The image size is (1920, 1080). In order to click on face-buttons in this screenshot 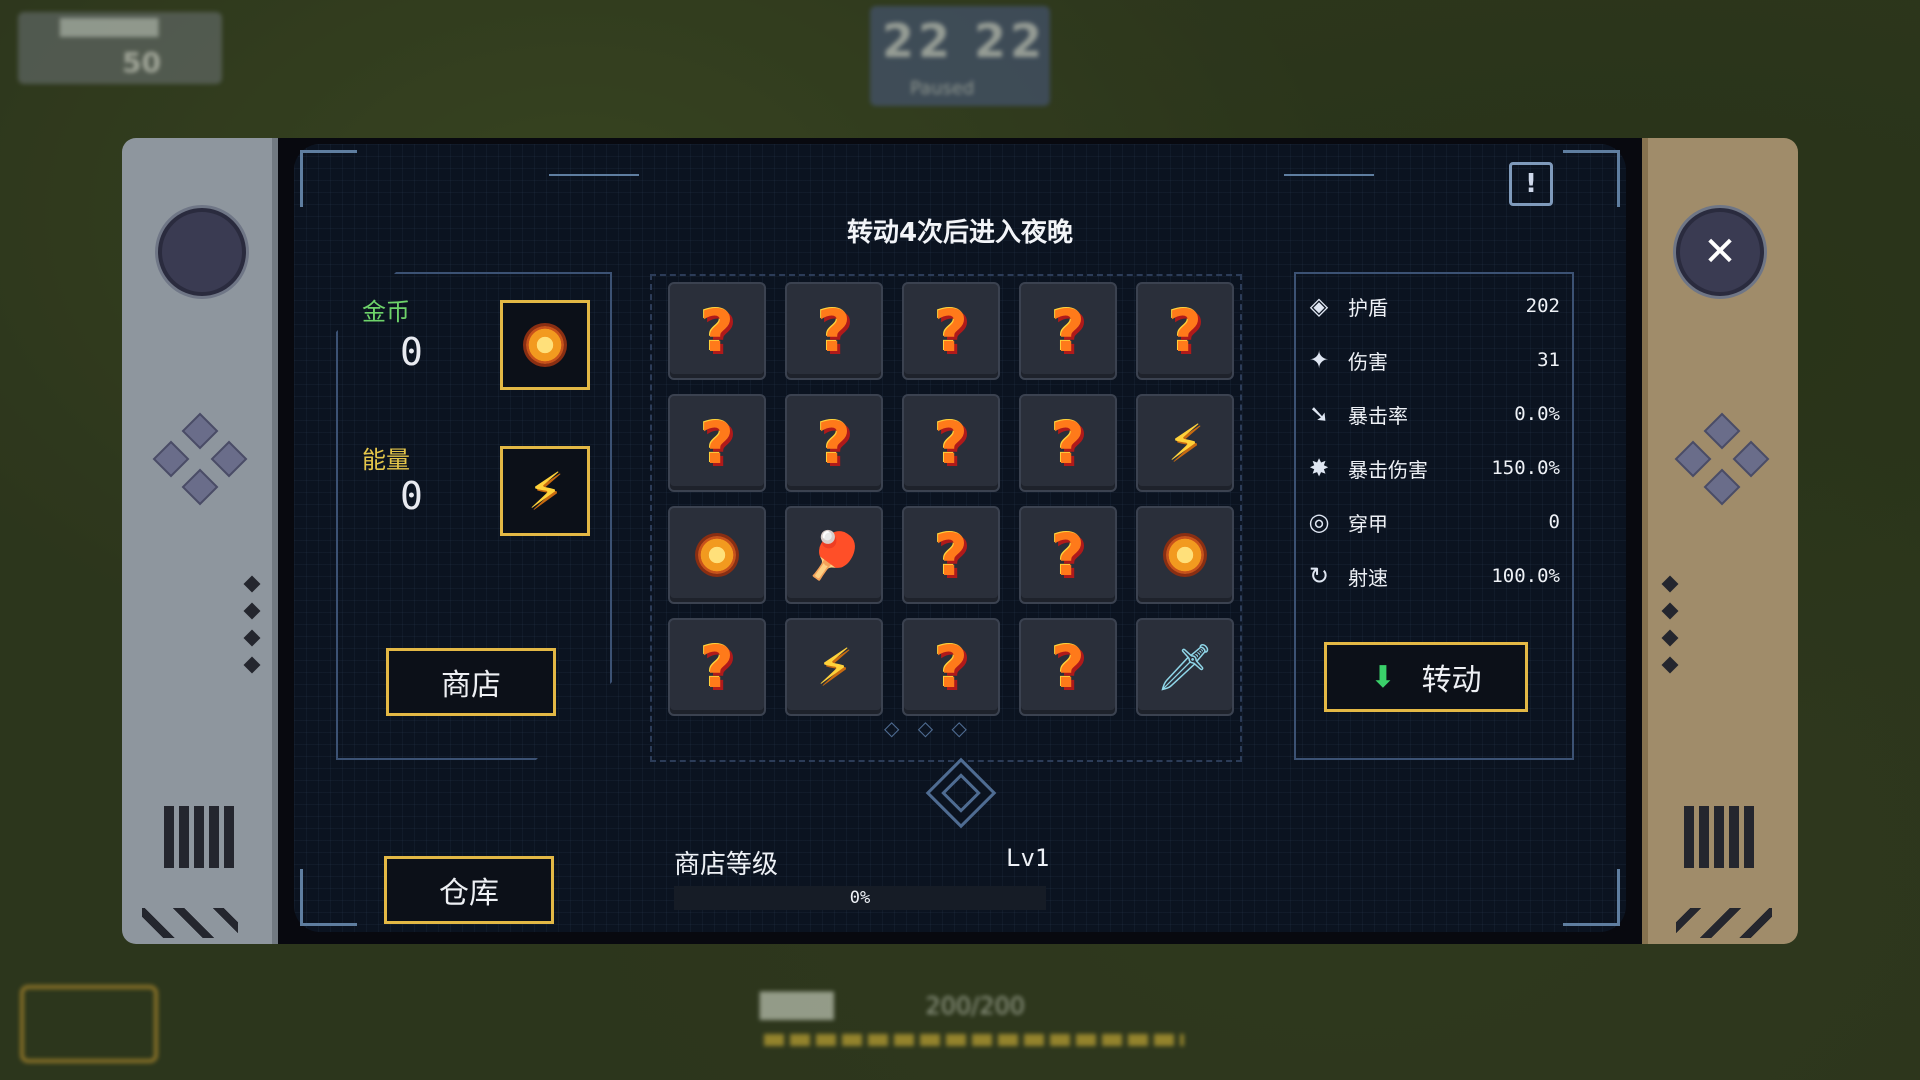, I will do `click(1722, 459)`.